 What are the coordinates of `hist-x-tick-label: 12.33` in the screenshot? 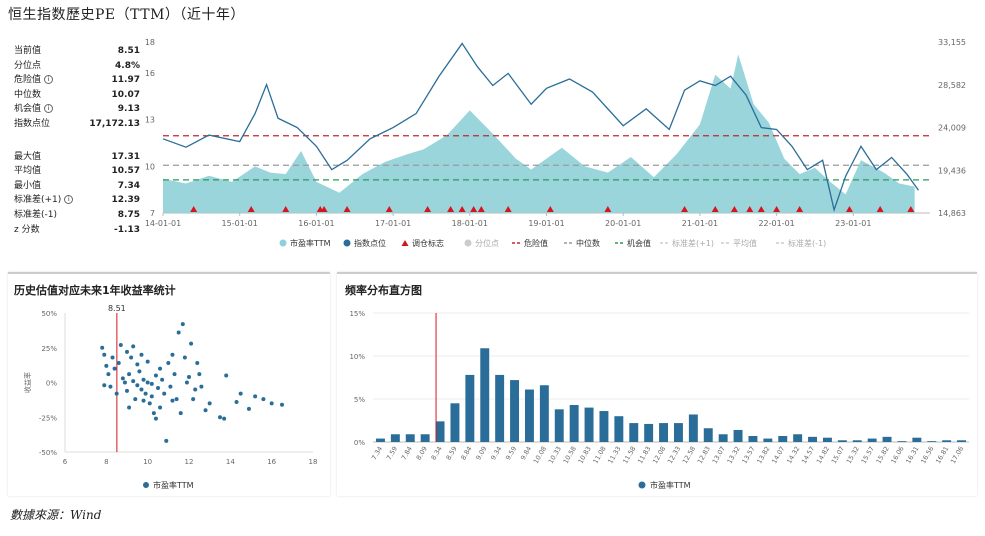 It's located at (674, 455).